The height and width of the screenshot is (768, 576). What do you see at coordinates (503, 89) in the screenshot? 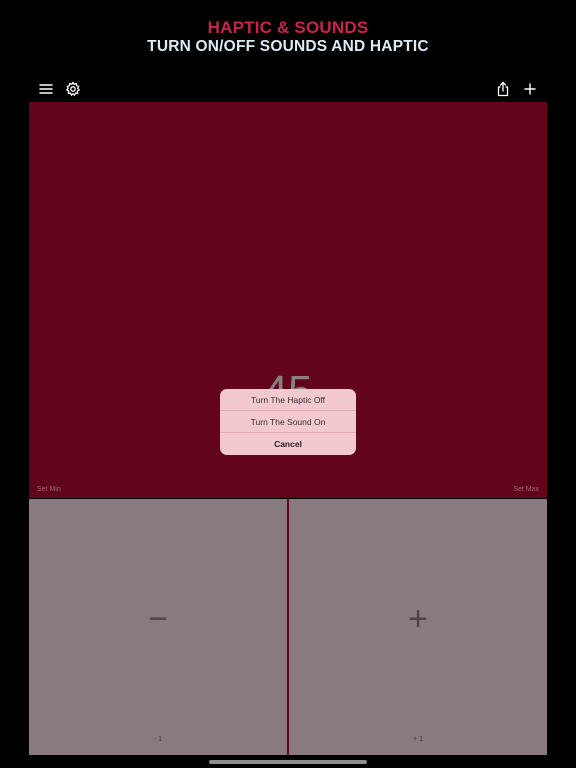
I see `share-icon` at bounding box center [503, 89].